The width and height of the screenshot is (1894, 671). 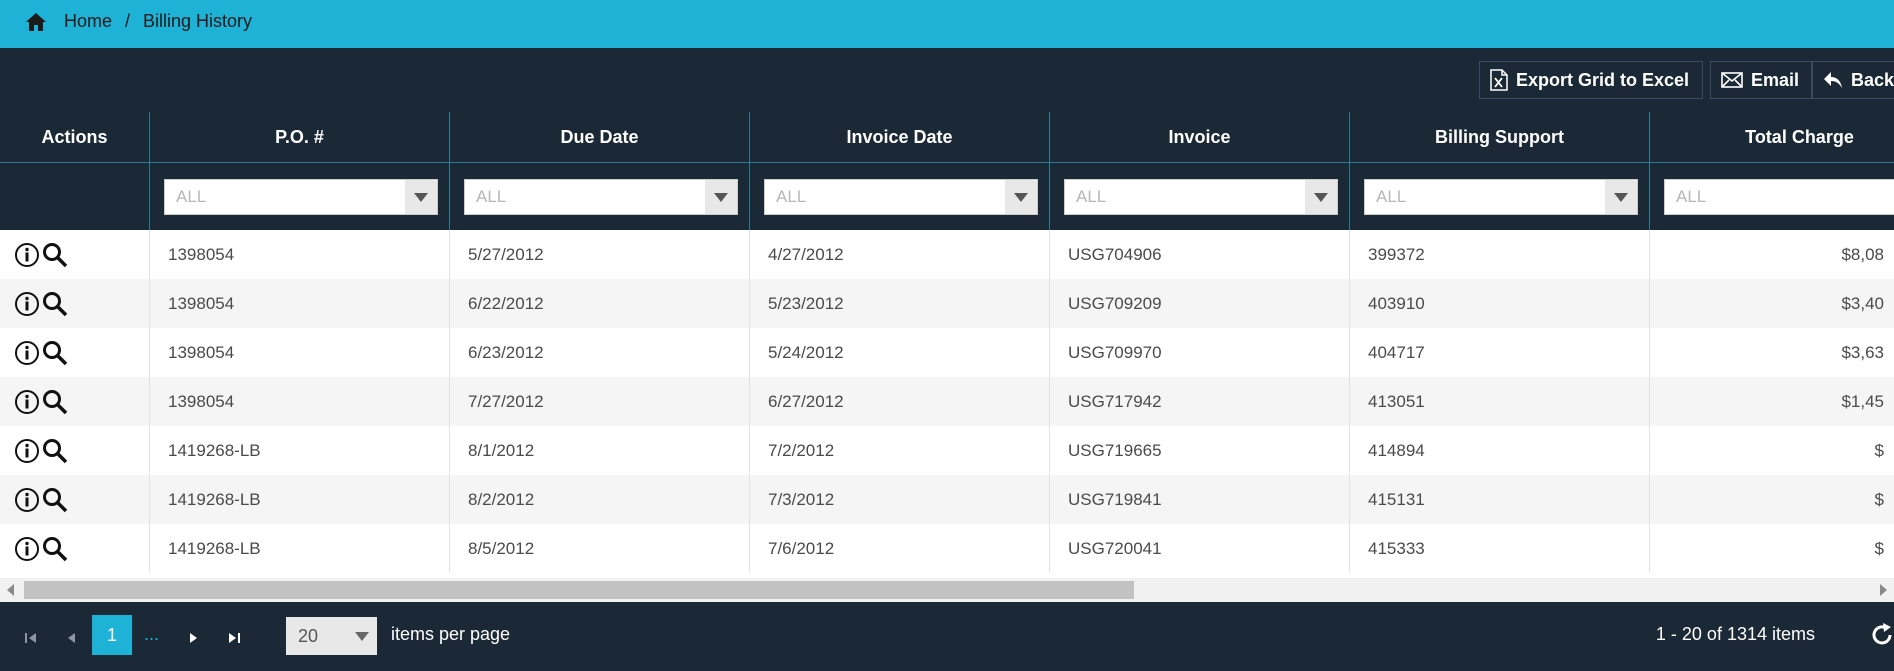 I want to click on billing-support-filter: ALL, so click(x=1501, y=197).